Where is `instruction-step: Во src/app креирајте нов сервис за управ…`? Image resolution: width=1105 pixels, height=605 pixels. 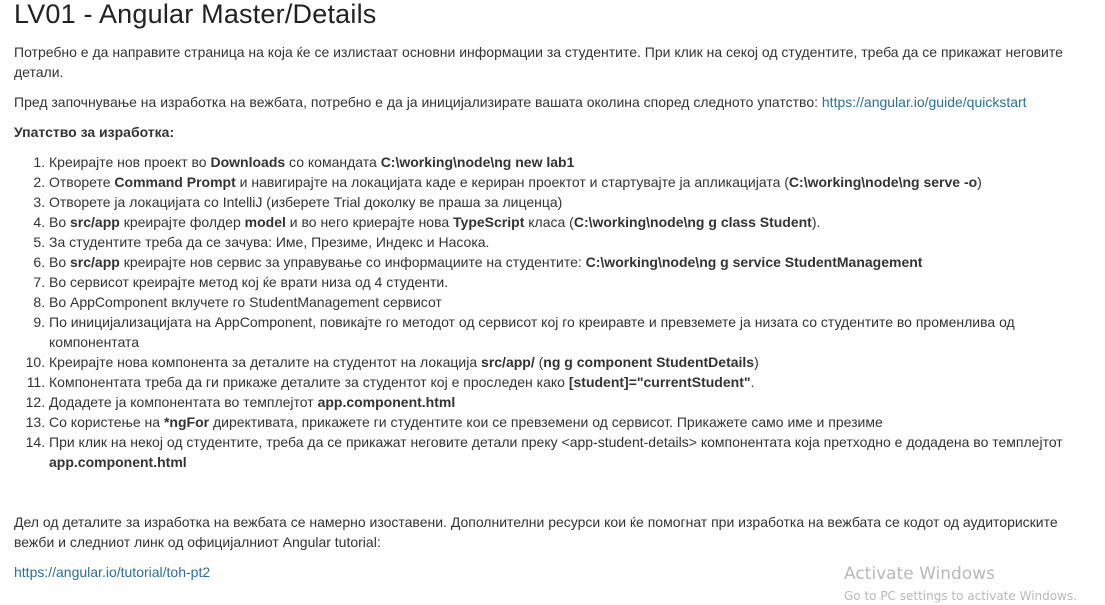
instruction-step: Во src/app креирајте нов сервис за управ… is located at coordinates (571, 262).